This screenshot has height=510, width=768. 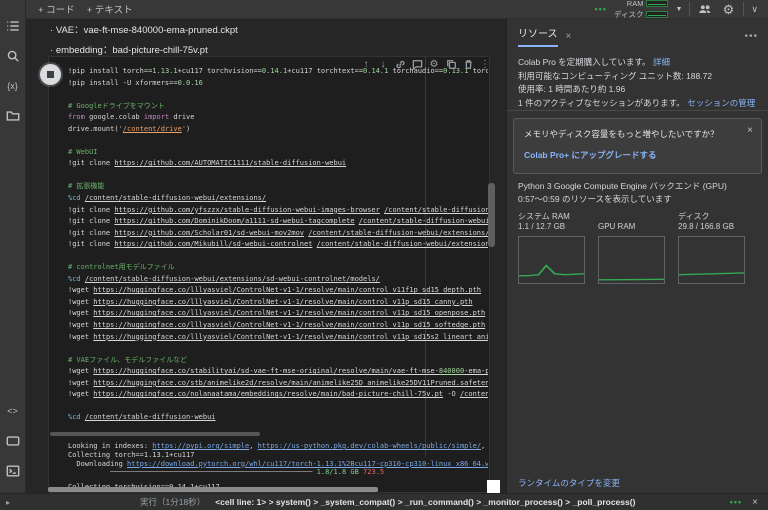 What do you see at coordinates (476, 371) in the screenshot?
I see `code-link: -ema-pr` at bounding box center [476, 371].